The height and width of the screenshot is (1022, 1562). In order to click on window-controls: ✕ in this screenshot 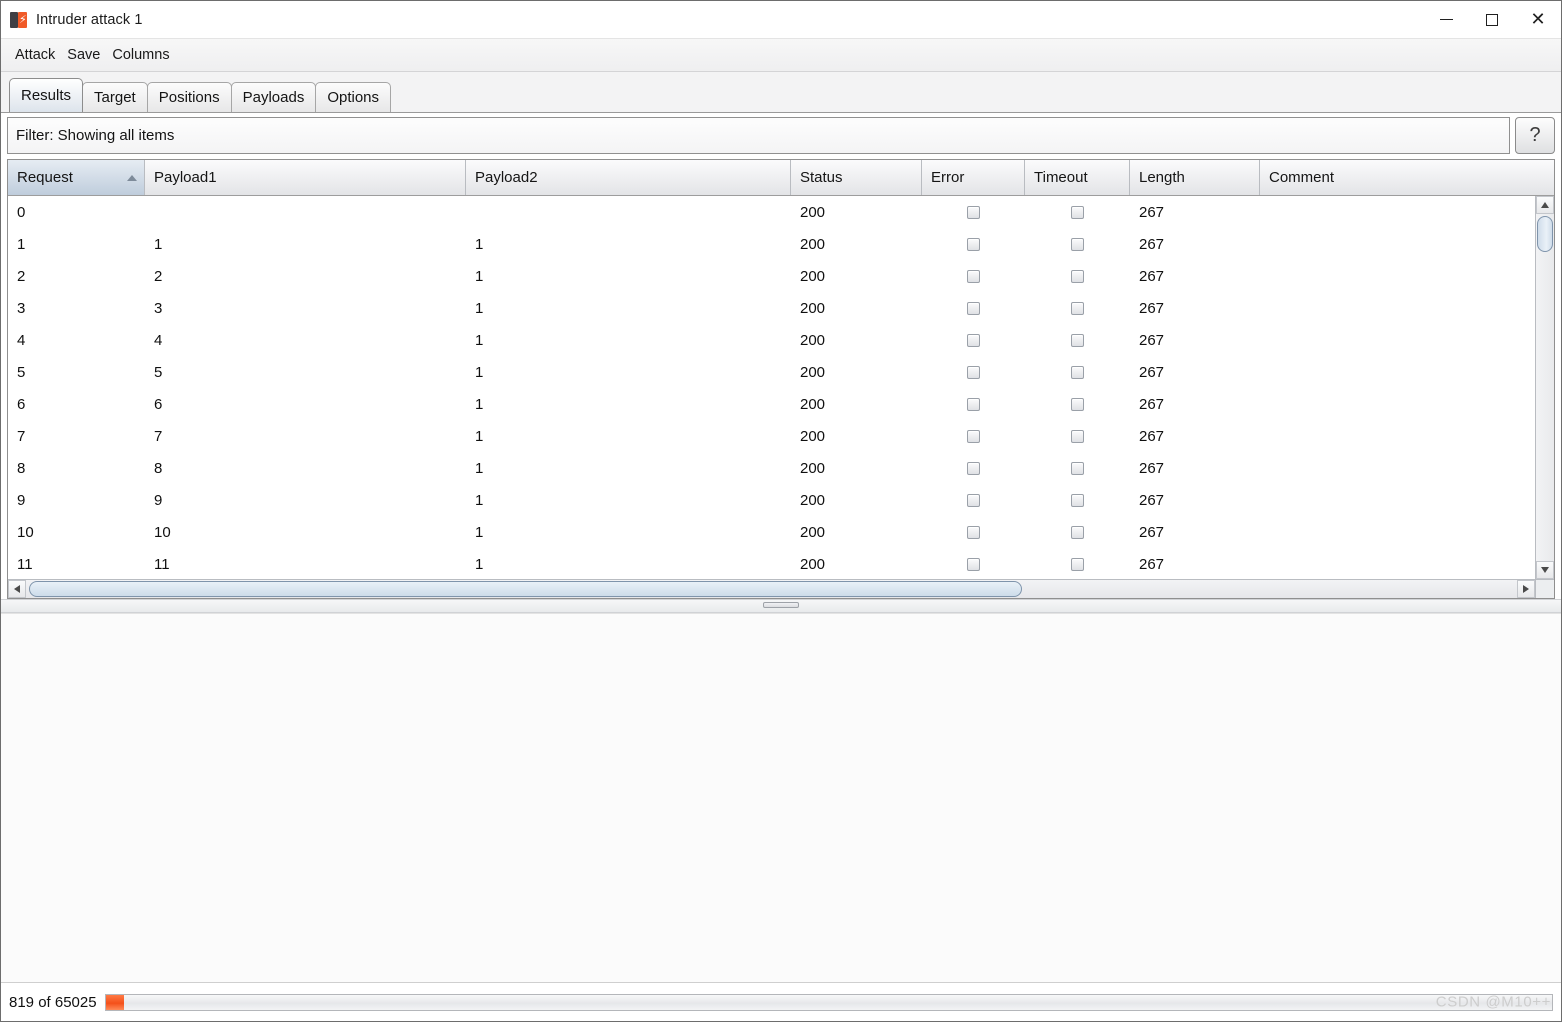, I will do `click(1492, 19)`.